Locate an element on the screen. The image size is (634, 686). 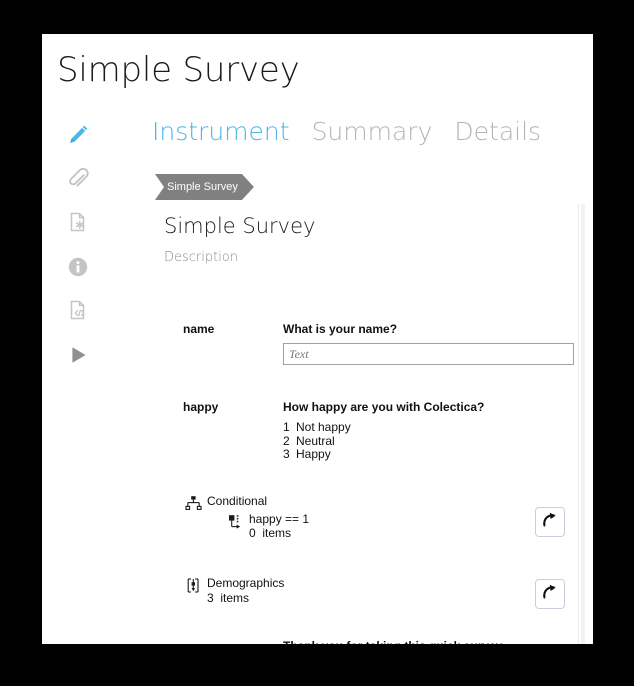
page-title: Simple Survey is located at coordinates (178, 70).